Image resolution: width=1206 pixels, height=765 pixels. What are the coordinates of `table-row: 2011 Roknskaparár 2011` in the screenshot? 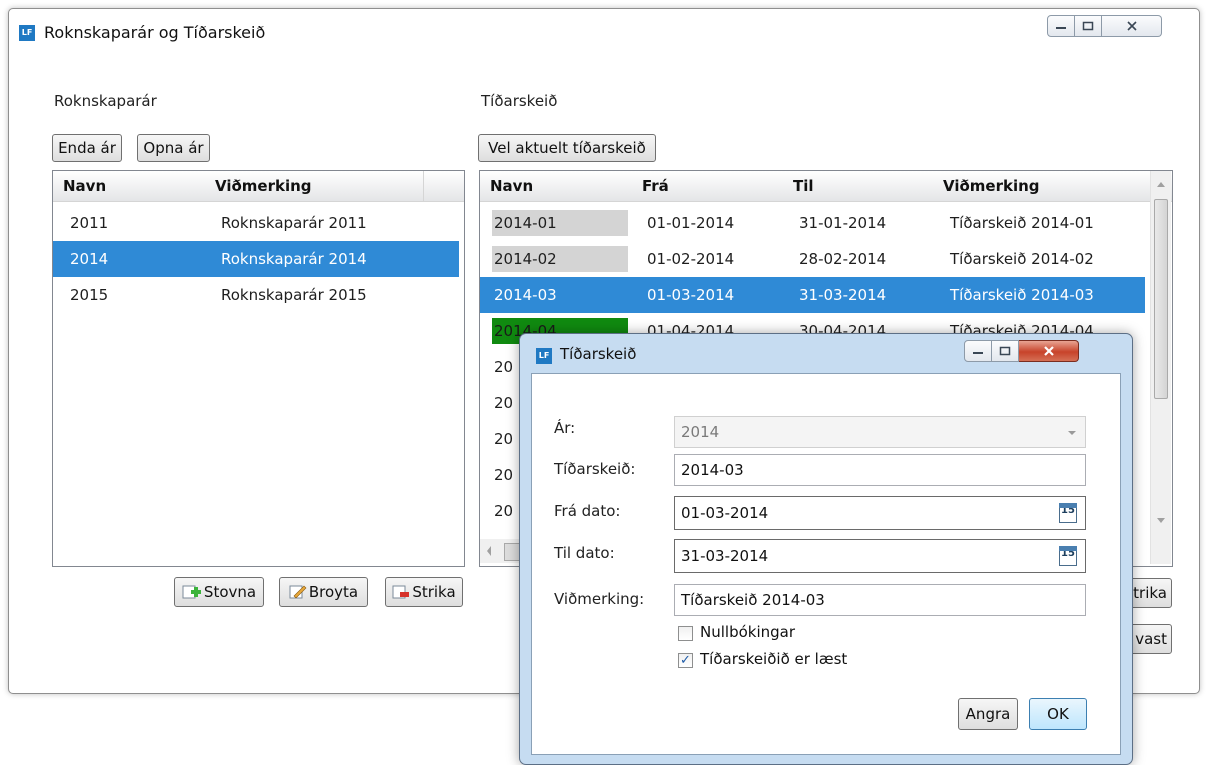 It's located at (256, 223).